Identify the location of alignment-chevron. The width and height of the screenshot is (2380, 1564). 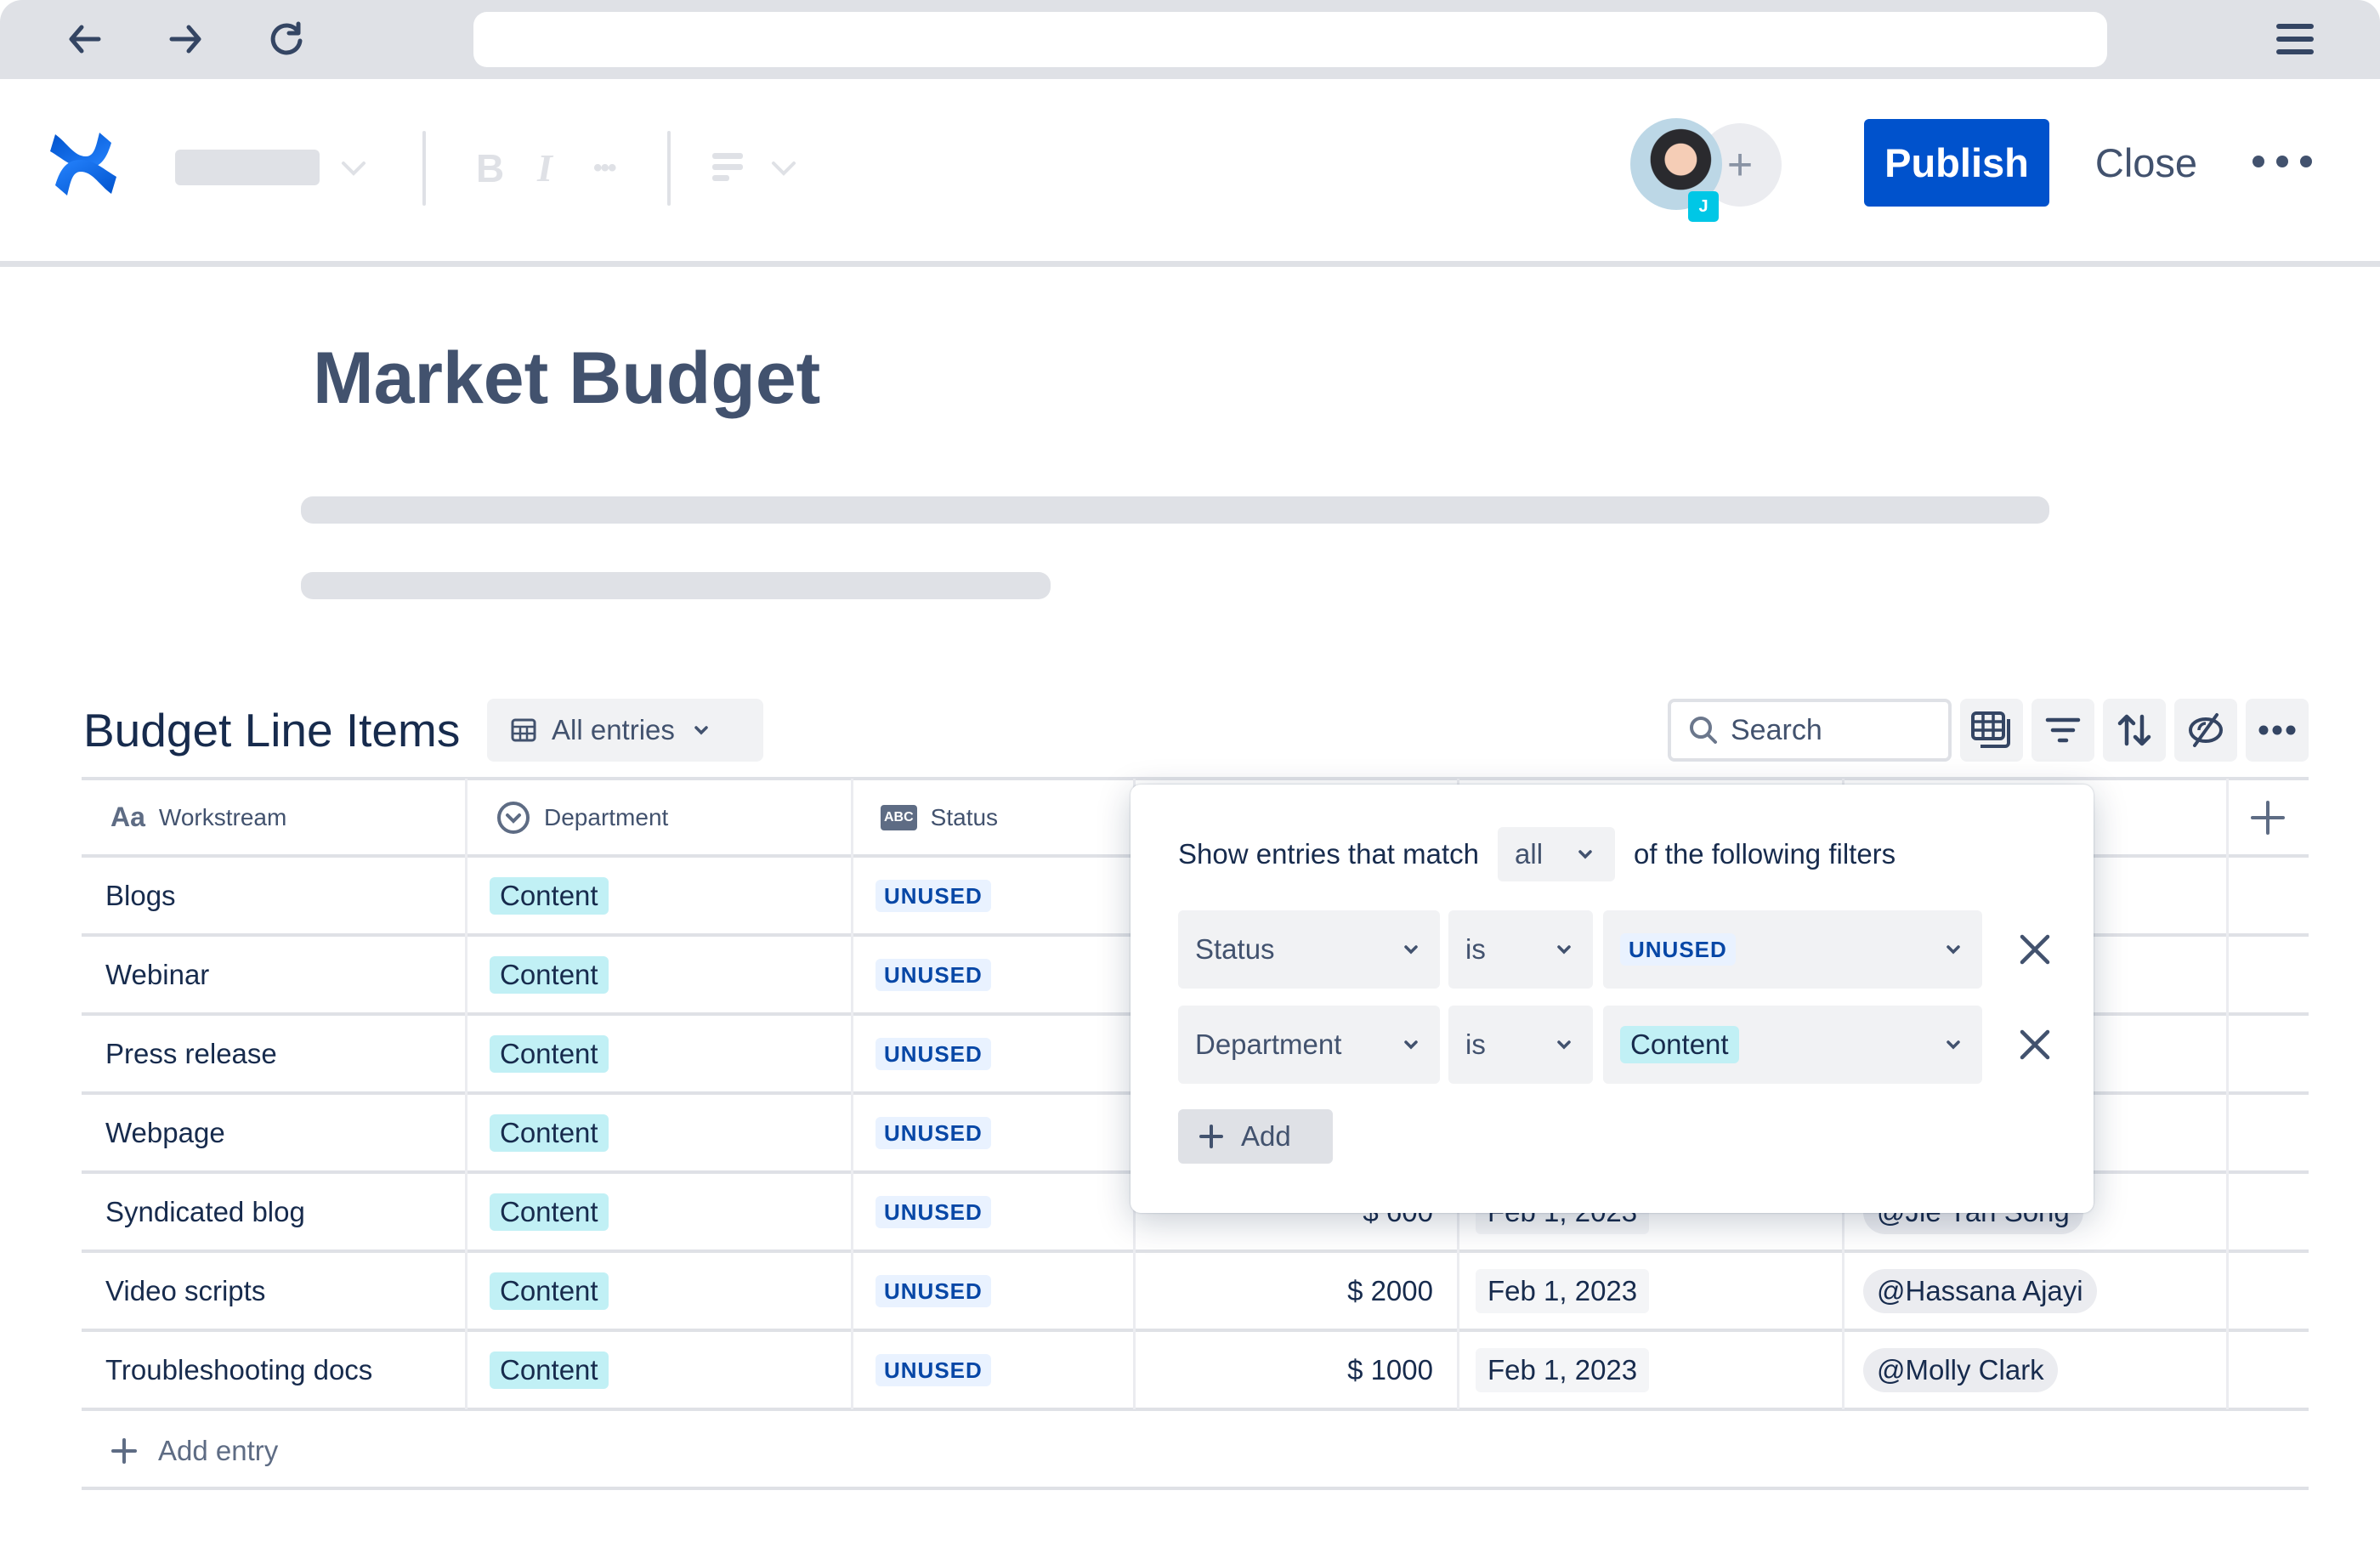
(783, 170).